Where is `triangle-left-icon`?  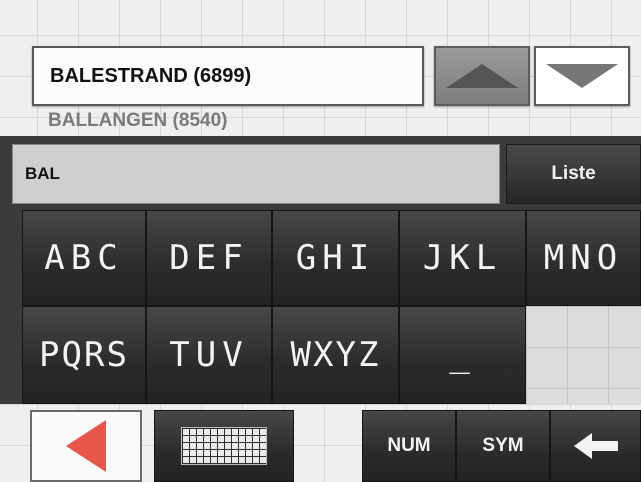
triangle-left-icon is located at coordinates (86, 446).